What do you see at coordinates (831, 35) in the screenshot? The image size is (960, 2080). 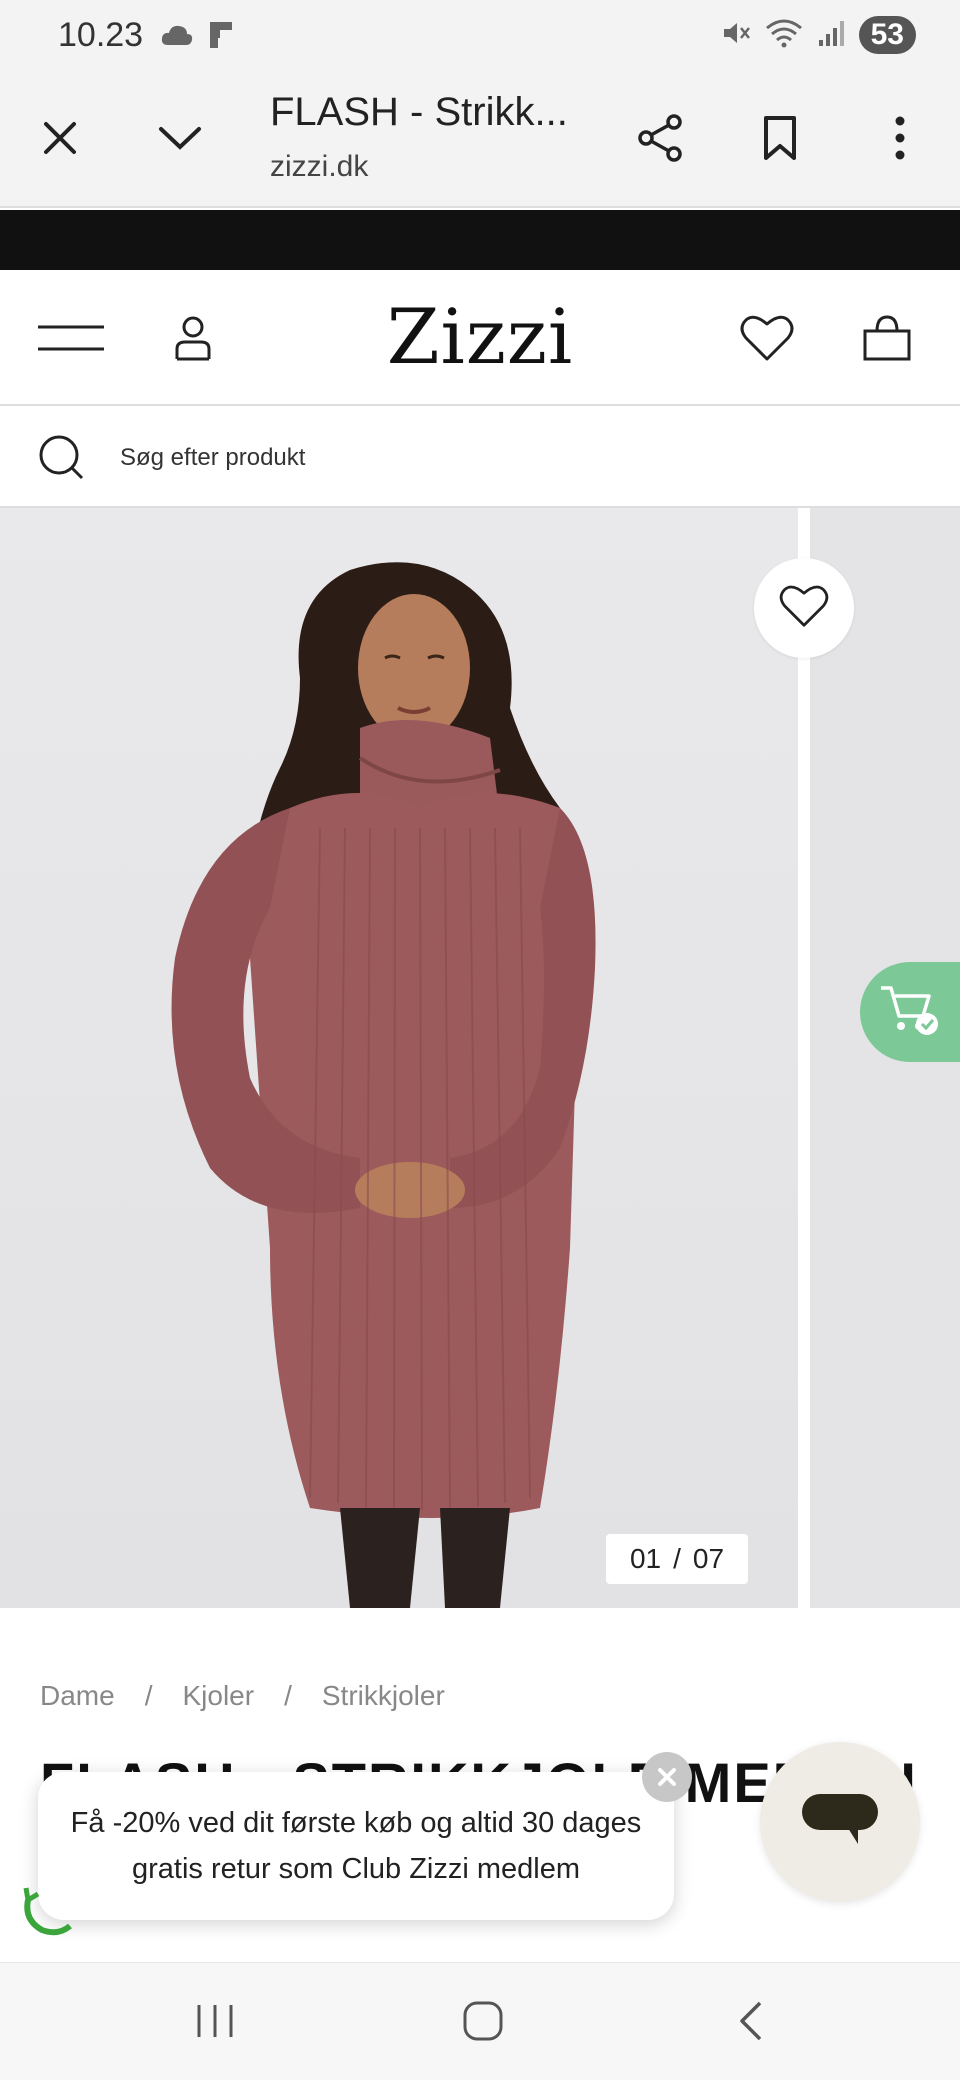 I see `signal-icon` at bounding box center [831, 35].